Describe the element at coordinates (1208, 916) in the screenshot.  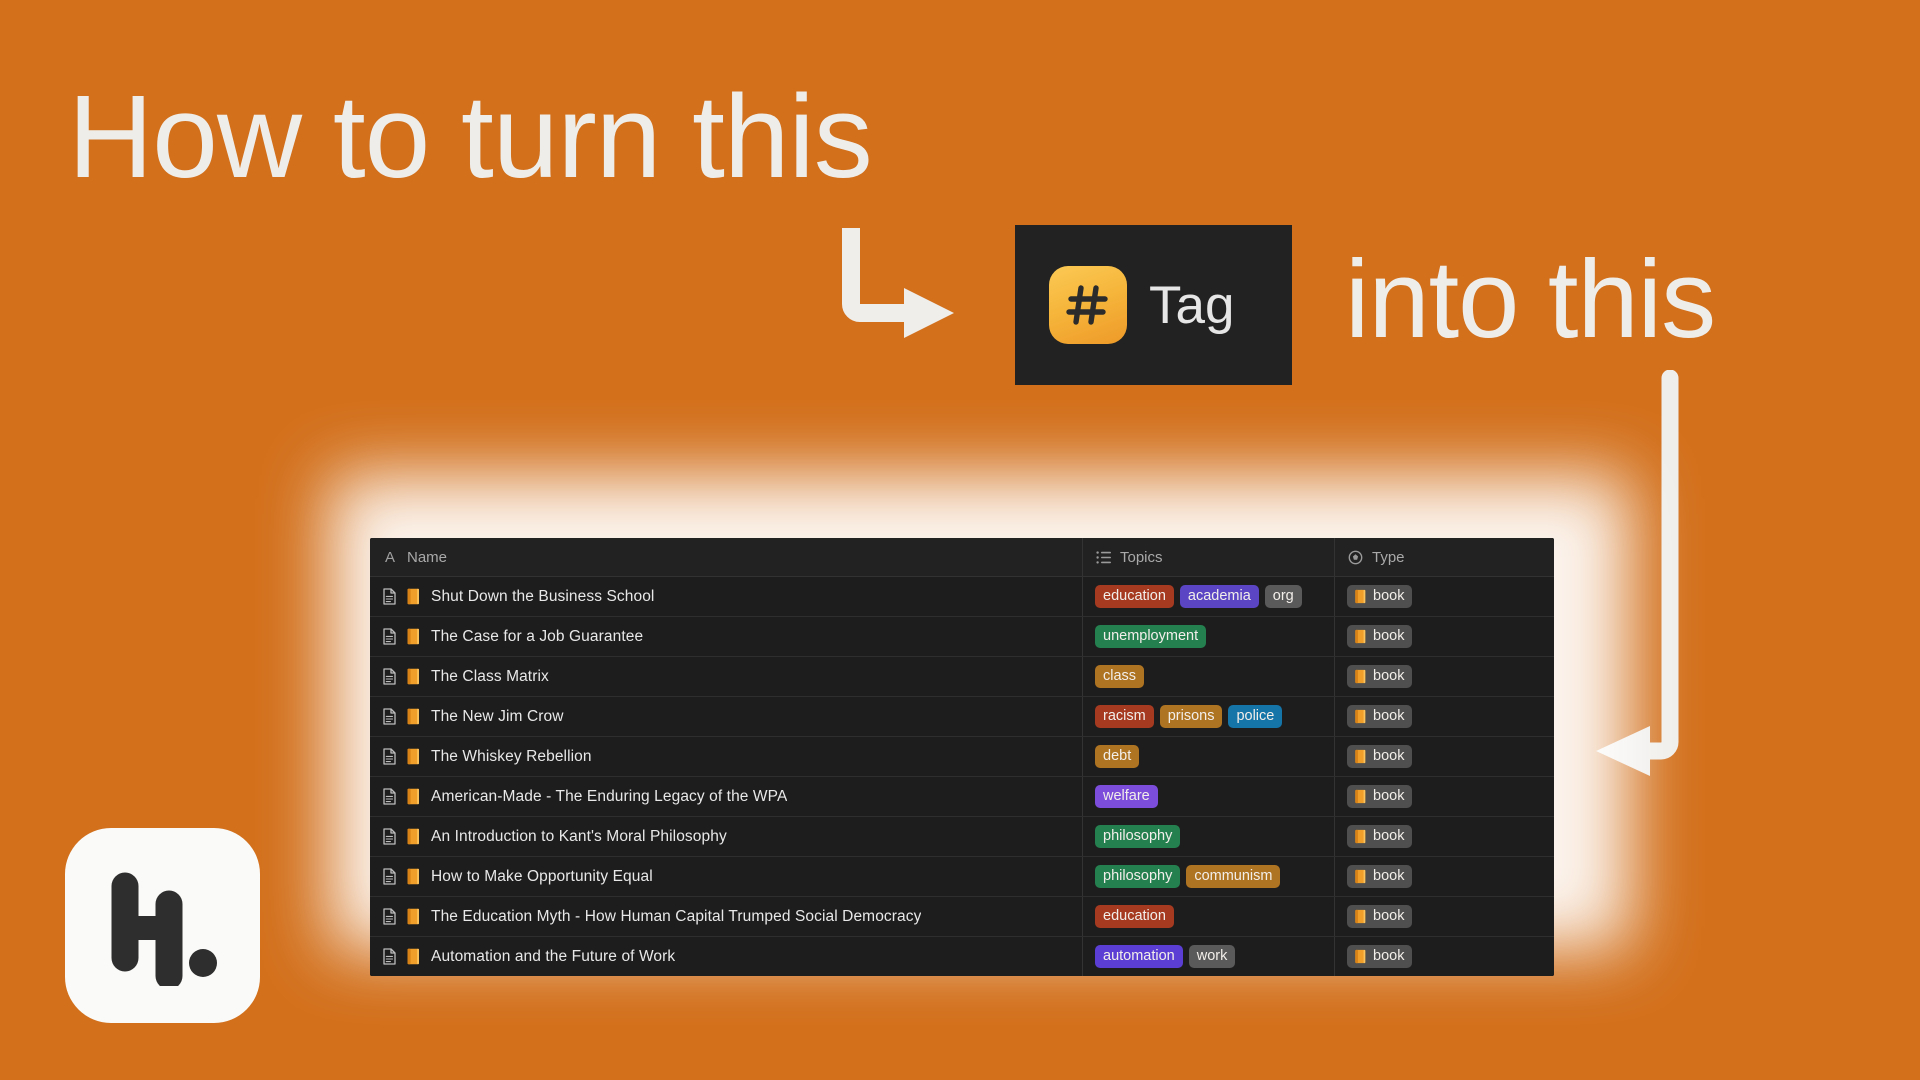
I see `cell-topics: education` at that location.